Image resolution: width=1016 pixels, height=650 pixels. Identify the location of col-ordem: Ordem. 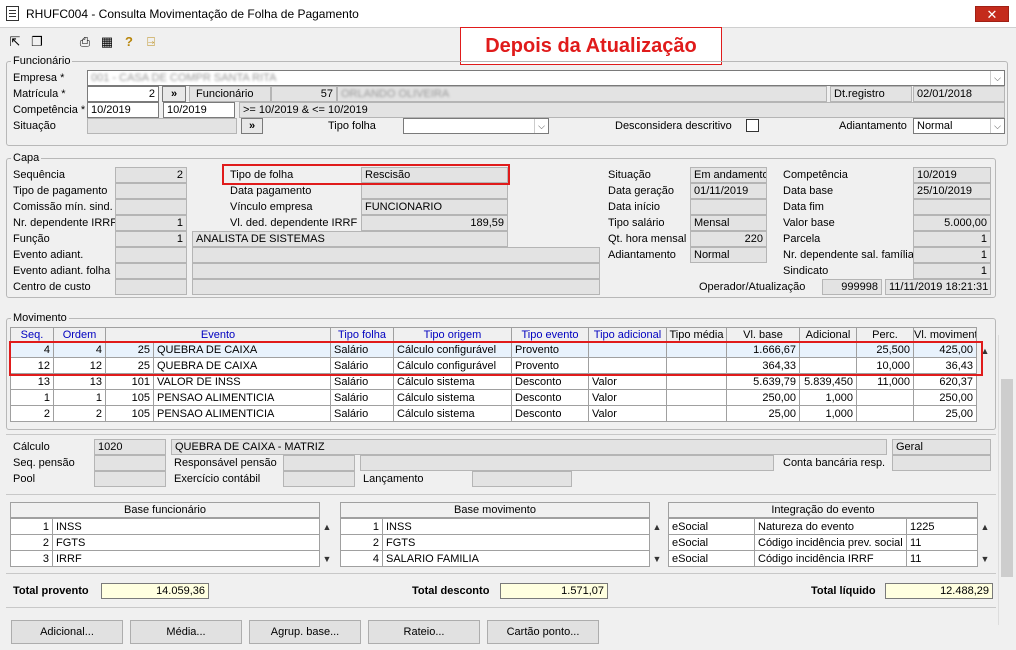
(79, 334).